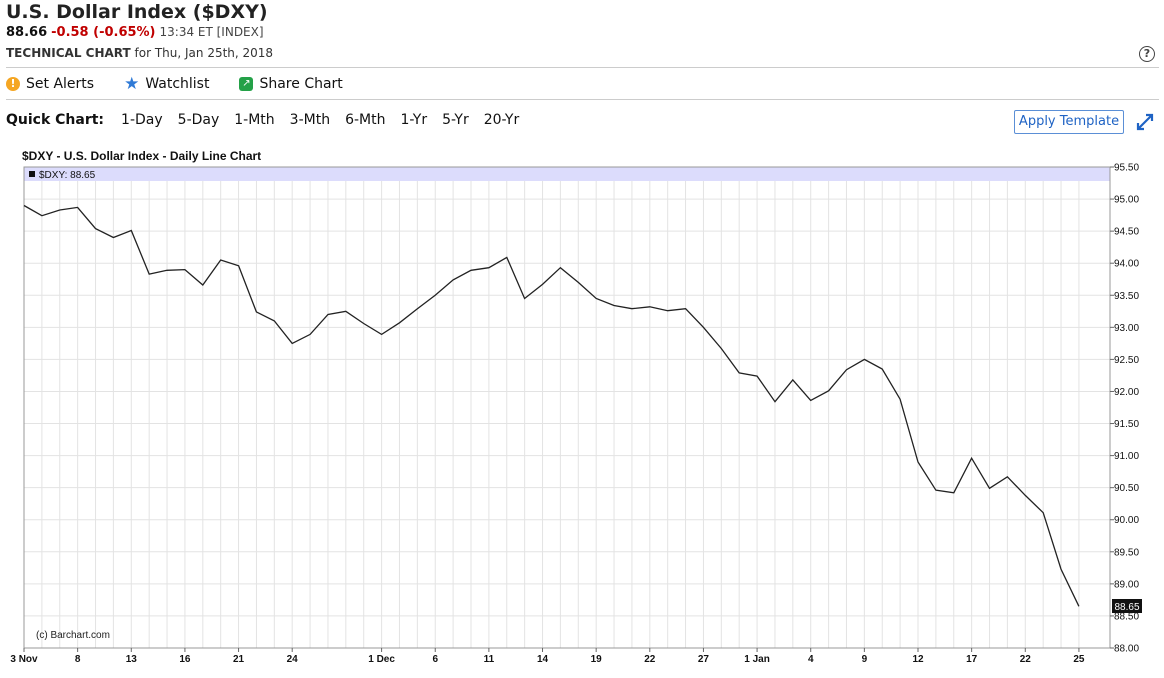  What do you see at coordinates (1079, 659) in the screenshot?
I see `x-tick-label: 25` at bounding box center [1079, 659].